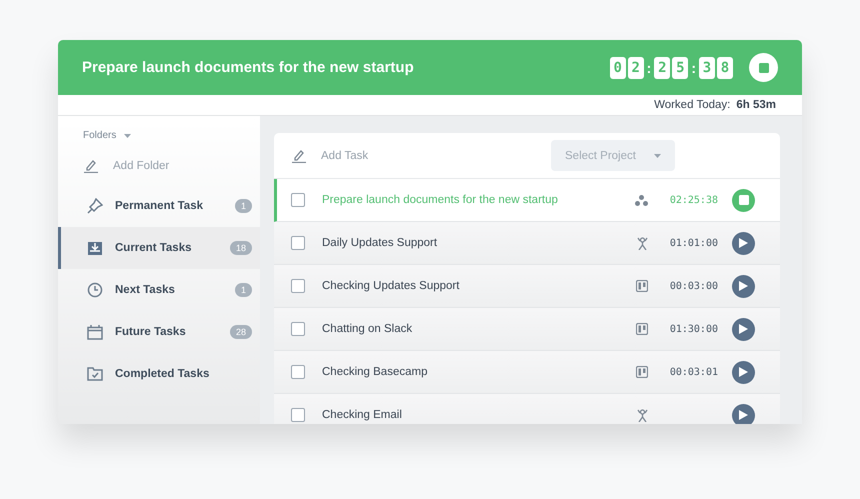 This screenshot has width=860, height=499. Describe the element at coordinates (95, 248) in the screenshot. I see `inbox-icon` at that location.